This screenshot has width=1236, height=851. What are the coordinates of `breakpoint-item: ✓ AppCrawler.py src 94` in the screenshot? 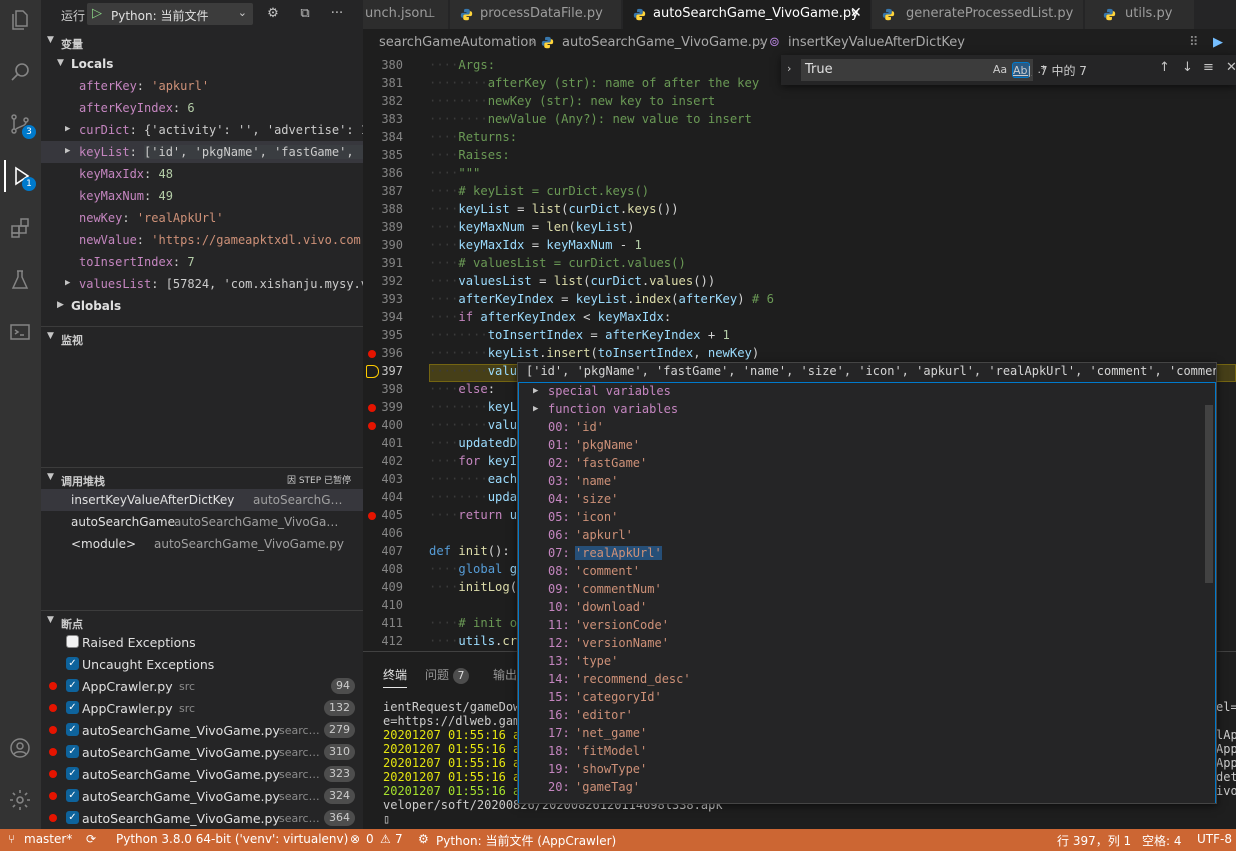 It's located at (202, 686).